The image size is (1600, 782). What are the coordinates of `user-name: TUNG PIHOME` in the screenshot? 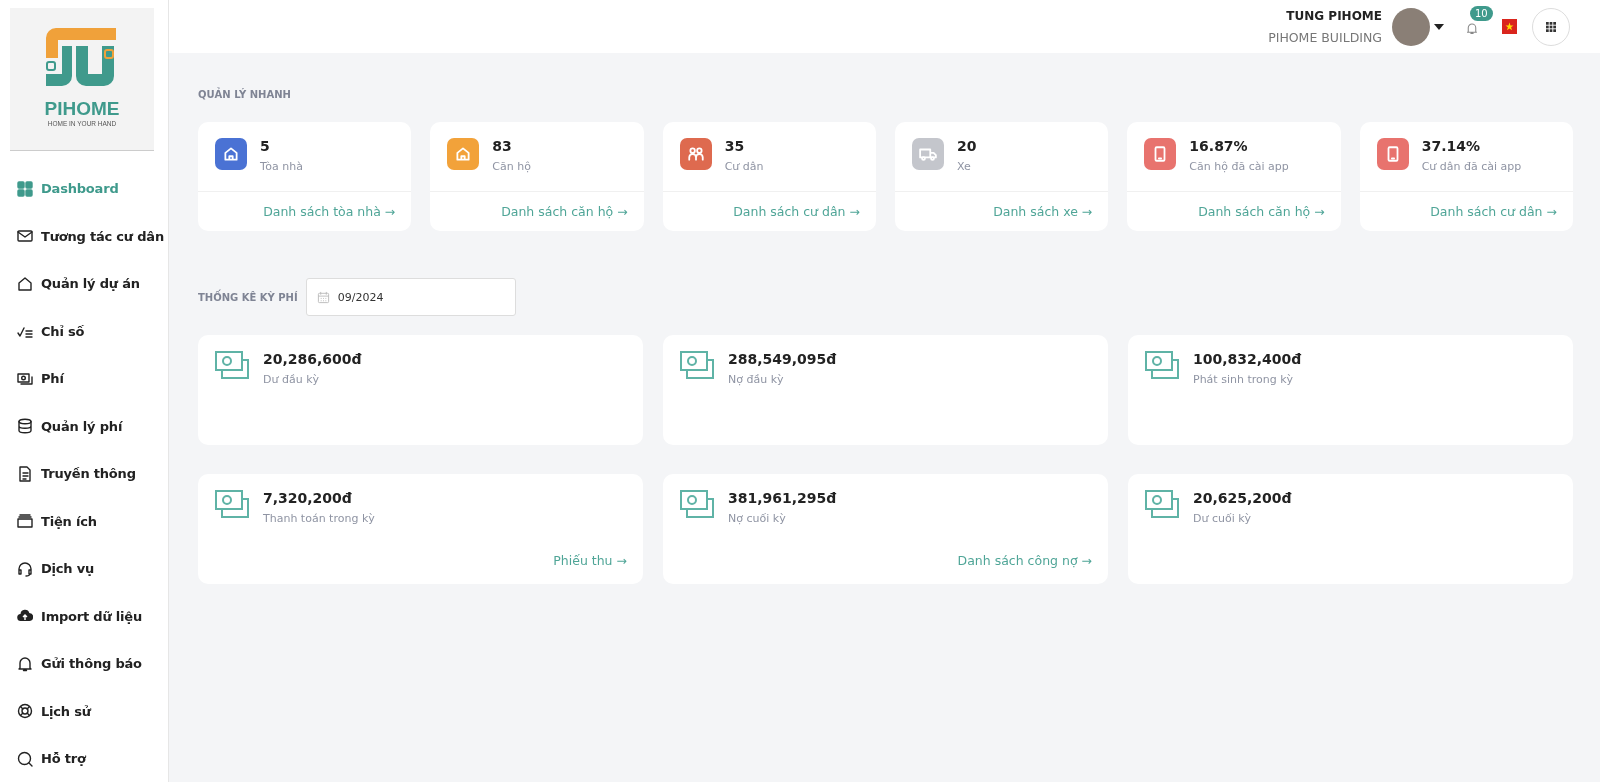 It's located at (1333, 15).